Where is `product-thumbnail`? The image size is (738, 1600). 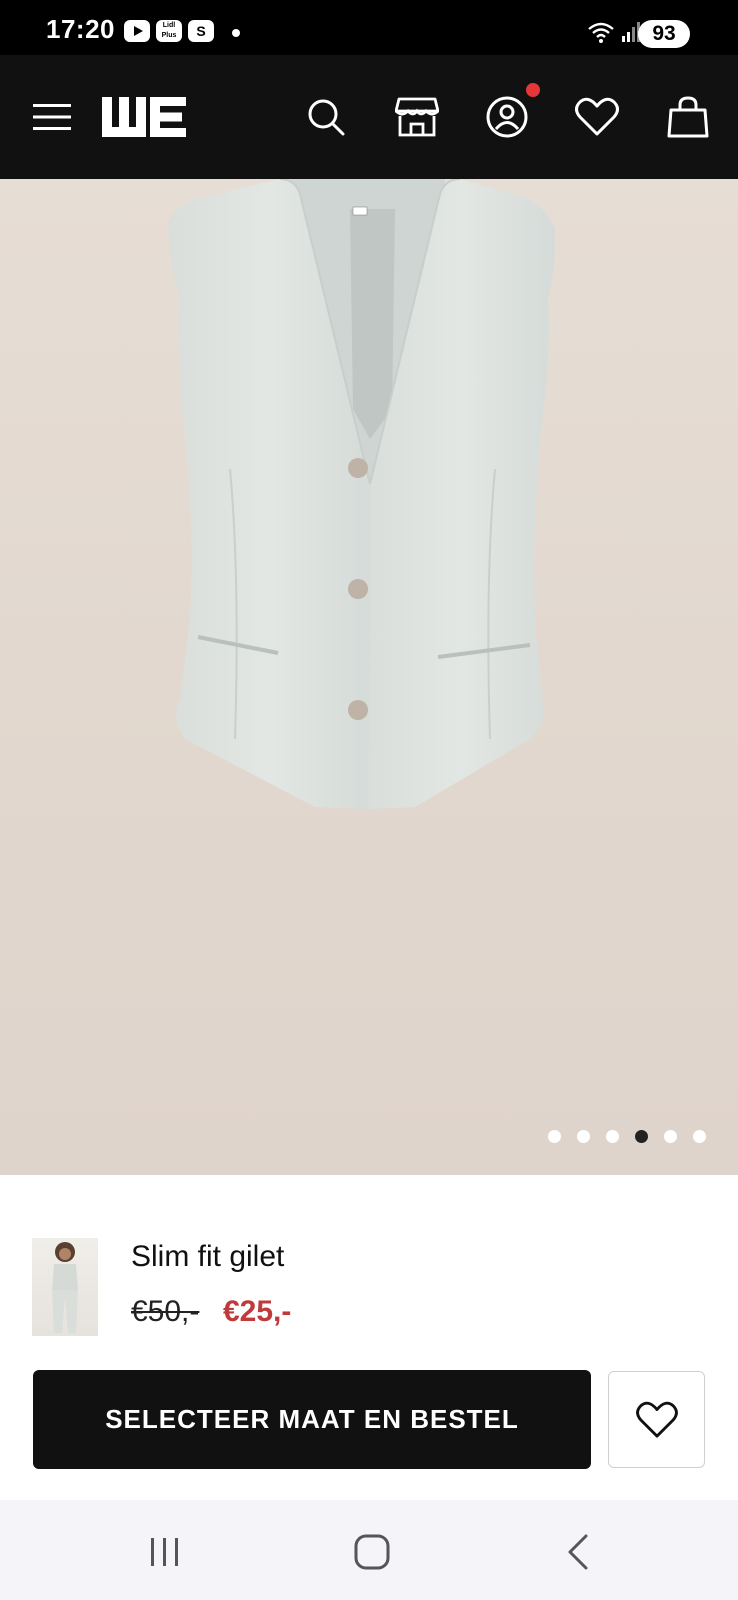
product-thumbnail is located at coordinates (65, 1287).